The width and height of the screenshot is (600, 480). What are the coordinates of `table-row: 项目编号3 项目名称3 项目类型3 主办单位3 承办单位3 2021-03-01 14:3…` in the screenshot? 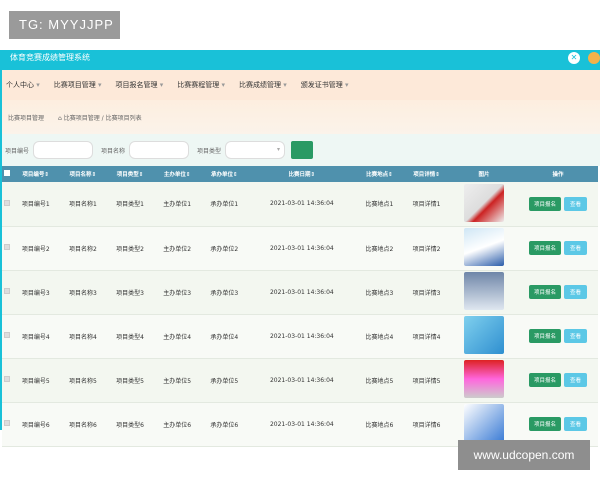 It's located at (300, 292).